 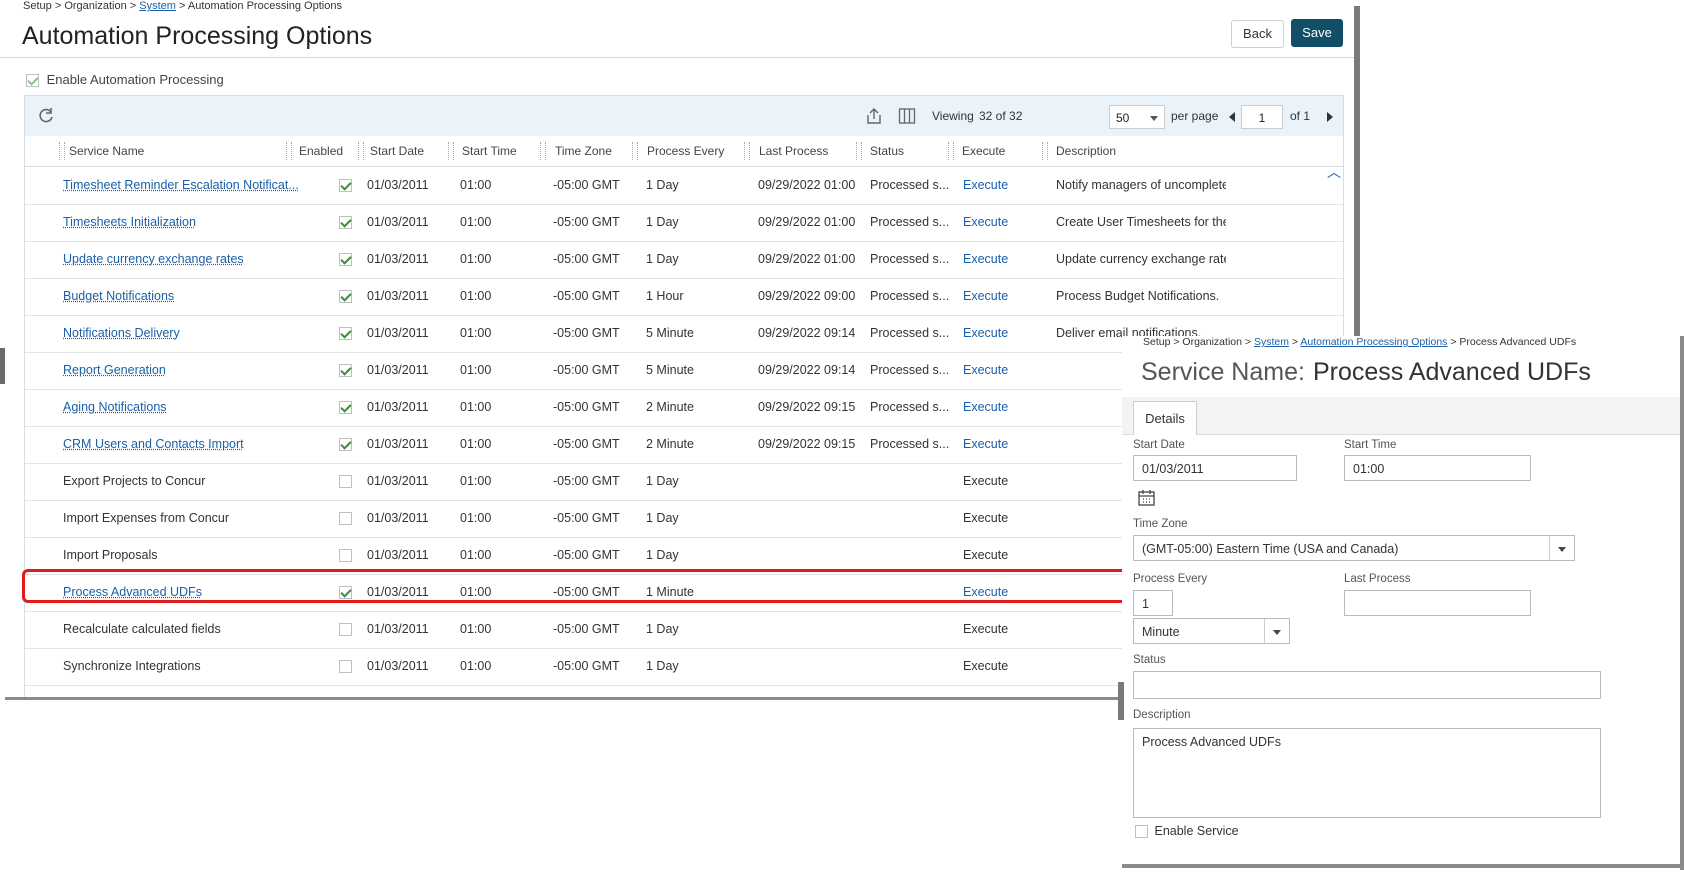 I want to click on tab-details: Details, so click(x=1165, y=418).